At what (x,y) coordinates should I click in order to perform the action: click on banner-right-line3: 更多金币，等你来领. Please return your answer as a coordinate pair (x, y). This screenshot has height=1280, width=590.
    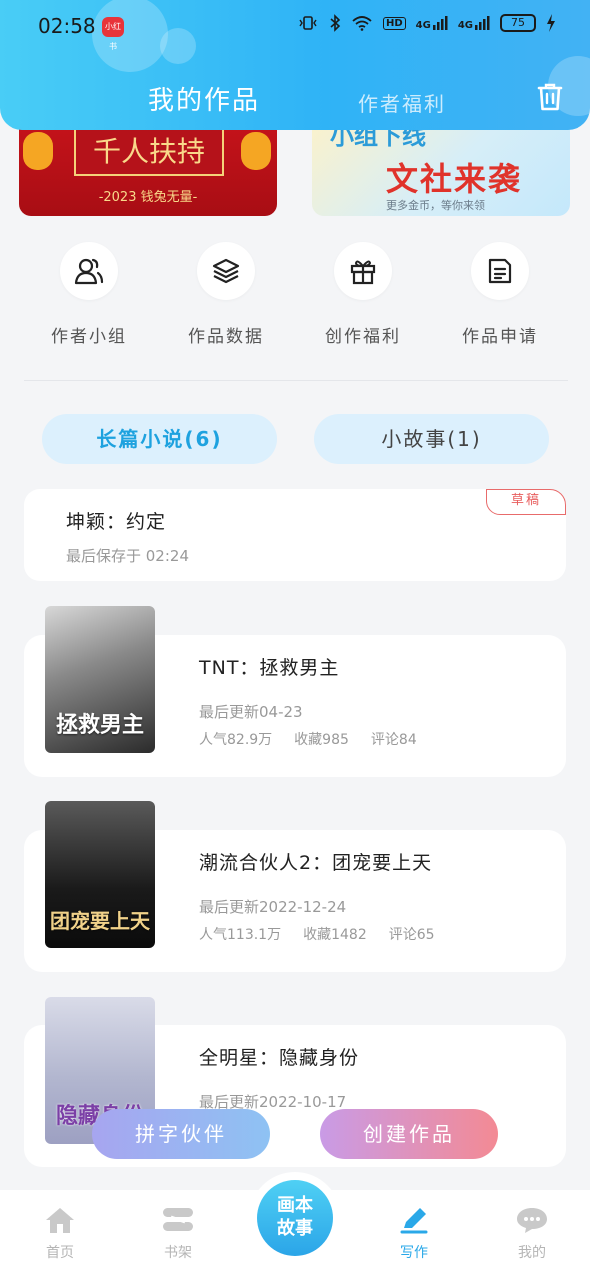
    Looking at the image, I should click on (435, 205).